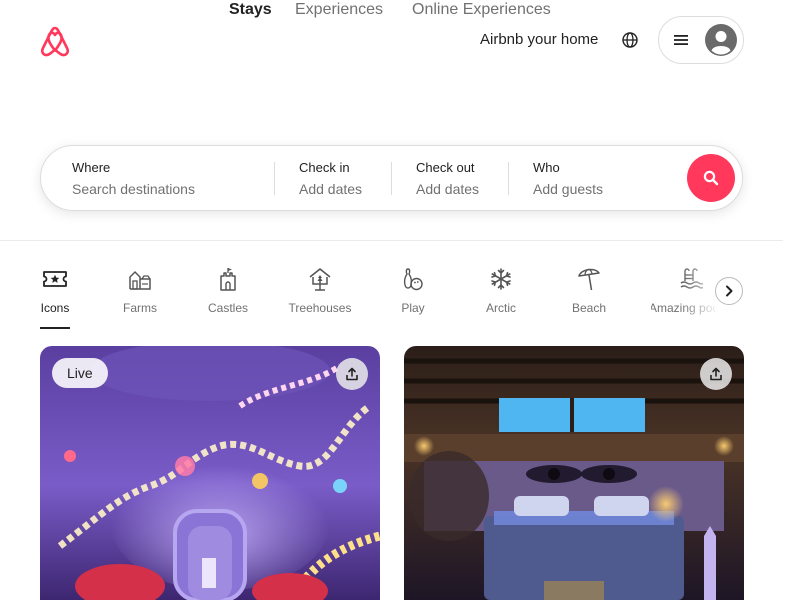 This screenshot has height=600, width=800. I want to click on tab-stays: Stays, so click(250, 10).